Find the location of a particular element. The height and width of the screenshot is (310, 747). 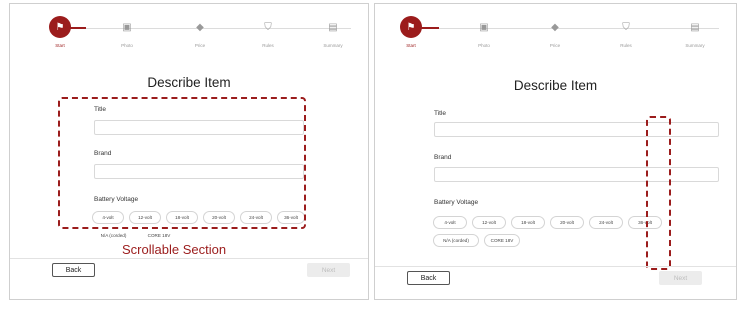

battery-voltage-label: Battery Voltage is located at coordinates (456, 202).